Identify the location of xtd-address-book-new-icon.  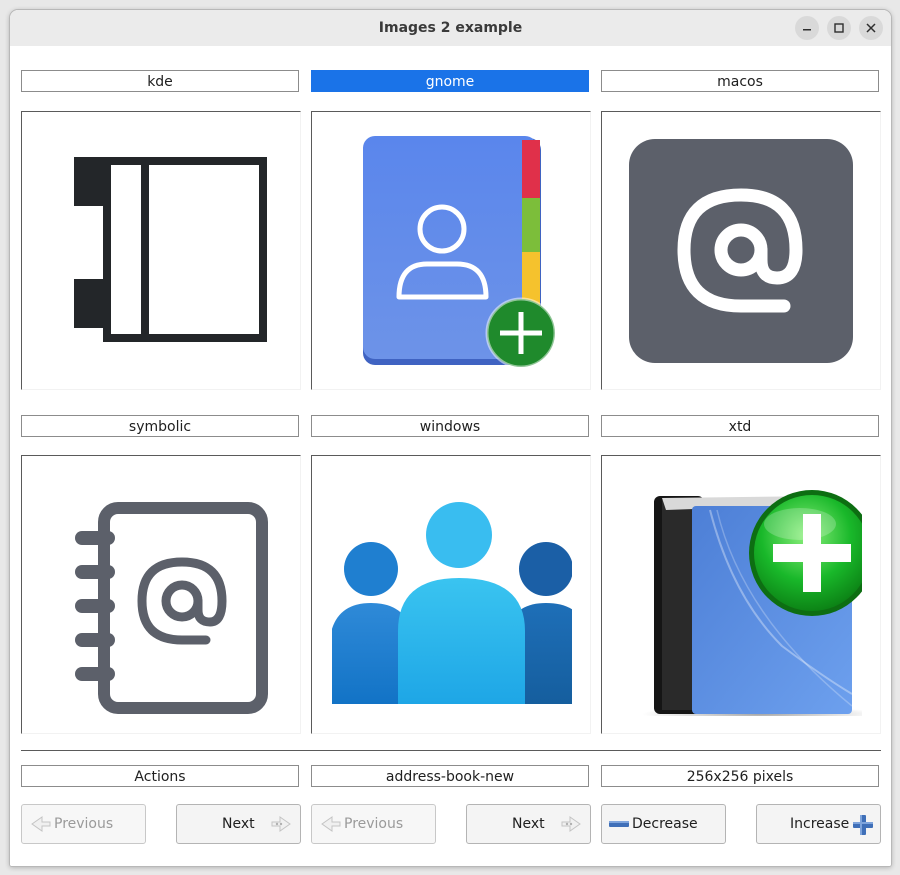
(752, 603).